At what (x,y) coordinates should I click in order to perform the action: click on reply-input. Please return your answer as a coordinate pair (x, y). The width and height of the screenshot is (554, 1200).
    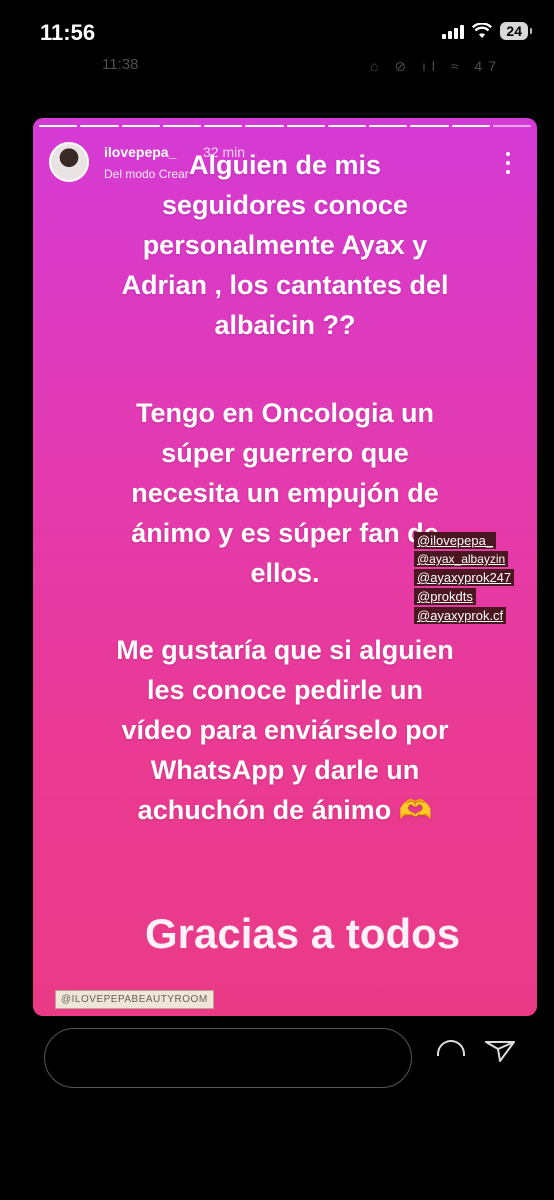
    Looking at the image, I should click on (228, 1058).